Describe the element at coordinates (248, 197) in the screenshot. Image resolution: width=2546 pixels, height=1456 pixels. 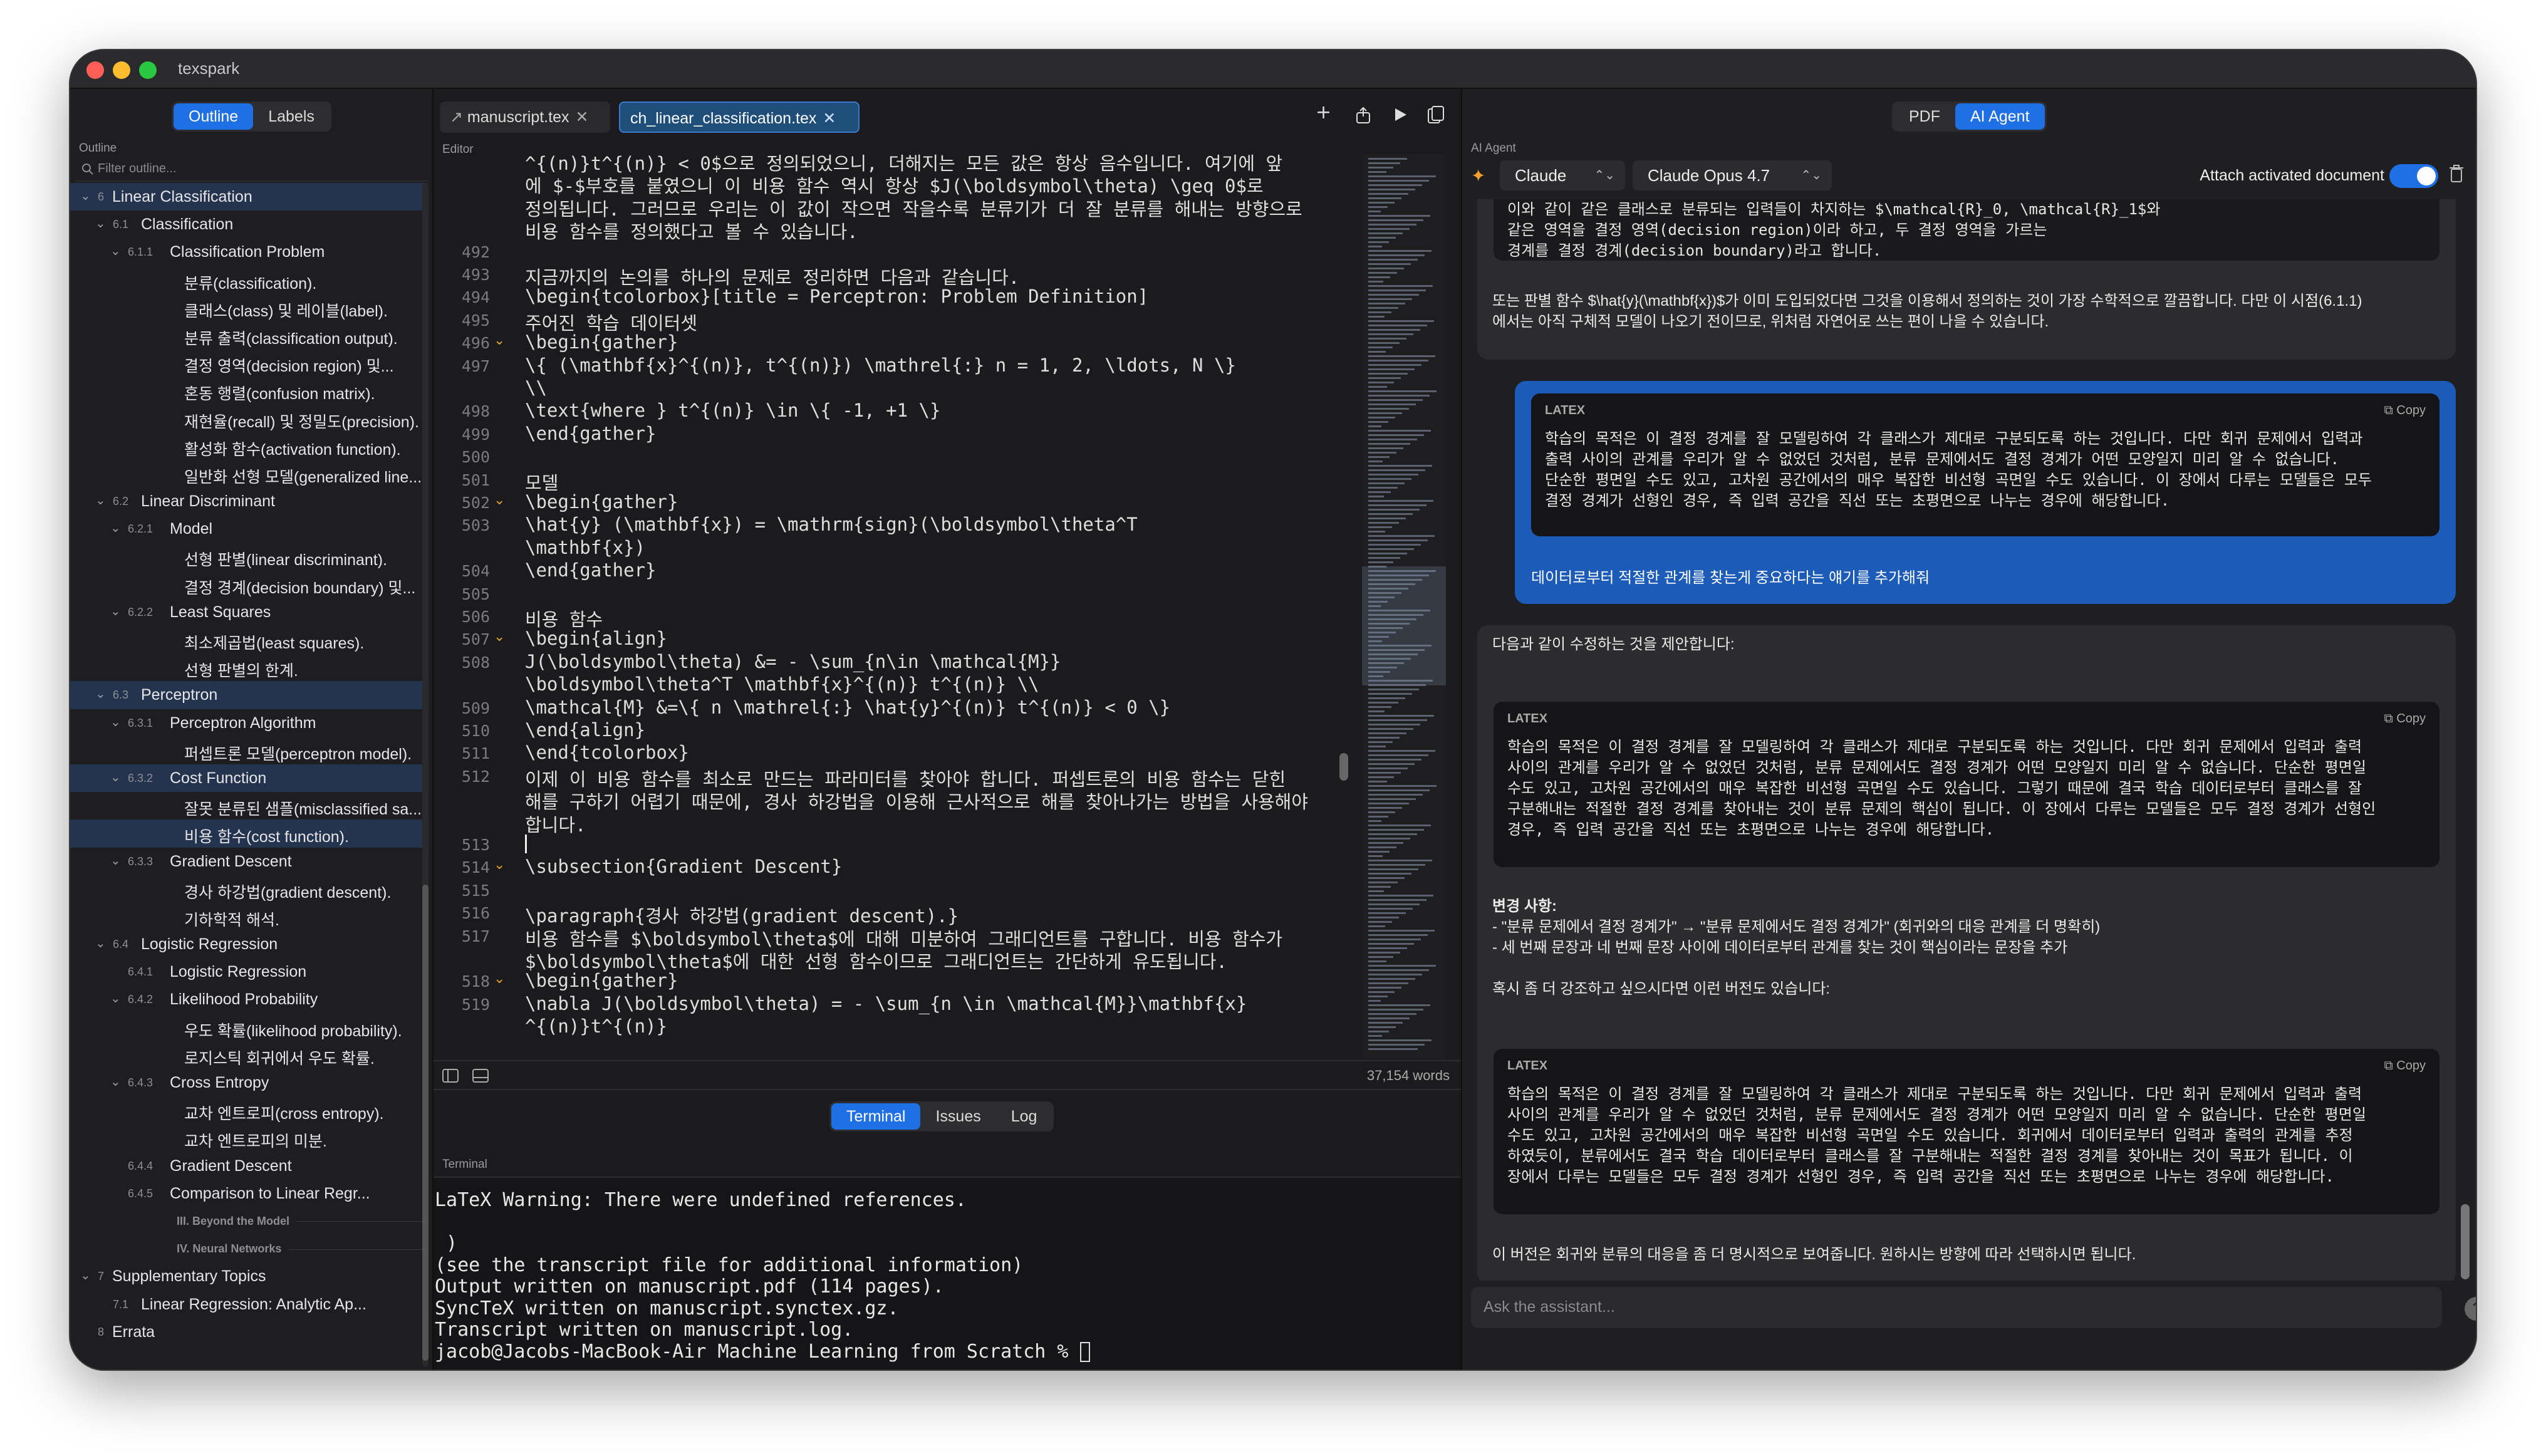
I see `outline-item: ⌄ 6 Linear Classification` at that location.